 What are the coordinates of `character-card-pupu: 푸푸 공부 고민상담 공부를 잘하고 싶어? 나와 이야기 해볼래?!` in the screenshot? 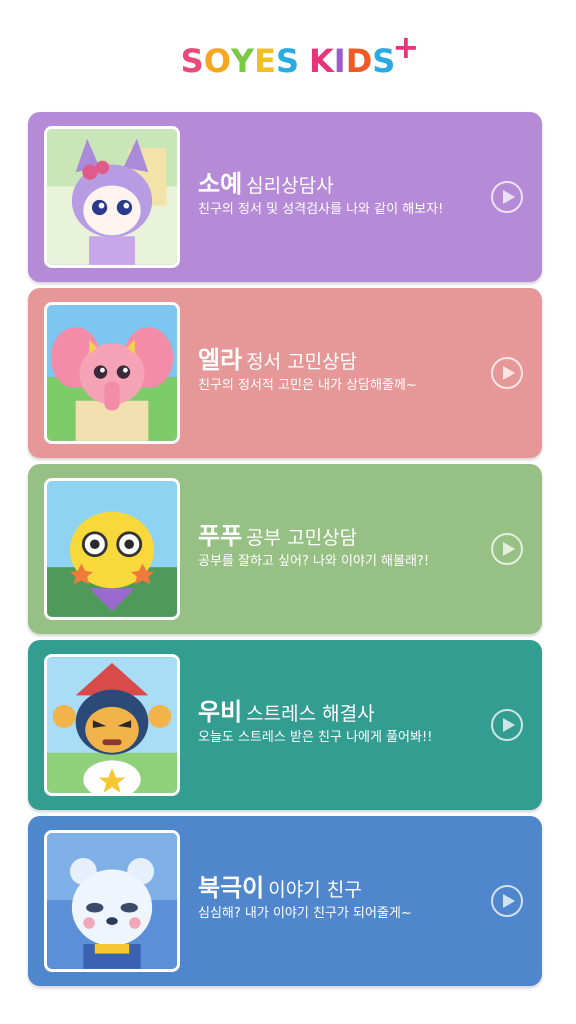 It's located at (285, 549).